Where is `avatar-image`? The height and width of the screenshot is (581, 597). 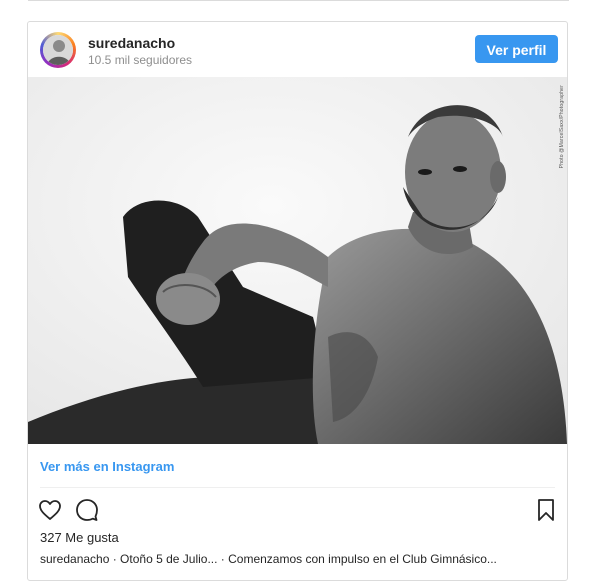
avatar-image is located at coordinates (58, 50).